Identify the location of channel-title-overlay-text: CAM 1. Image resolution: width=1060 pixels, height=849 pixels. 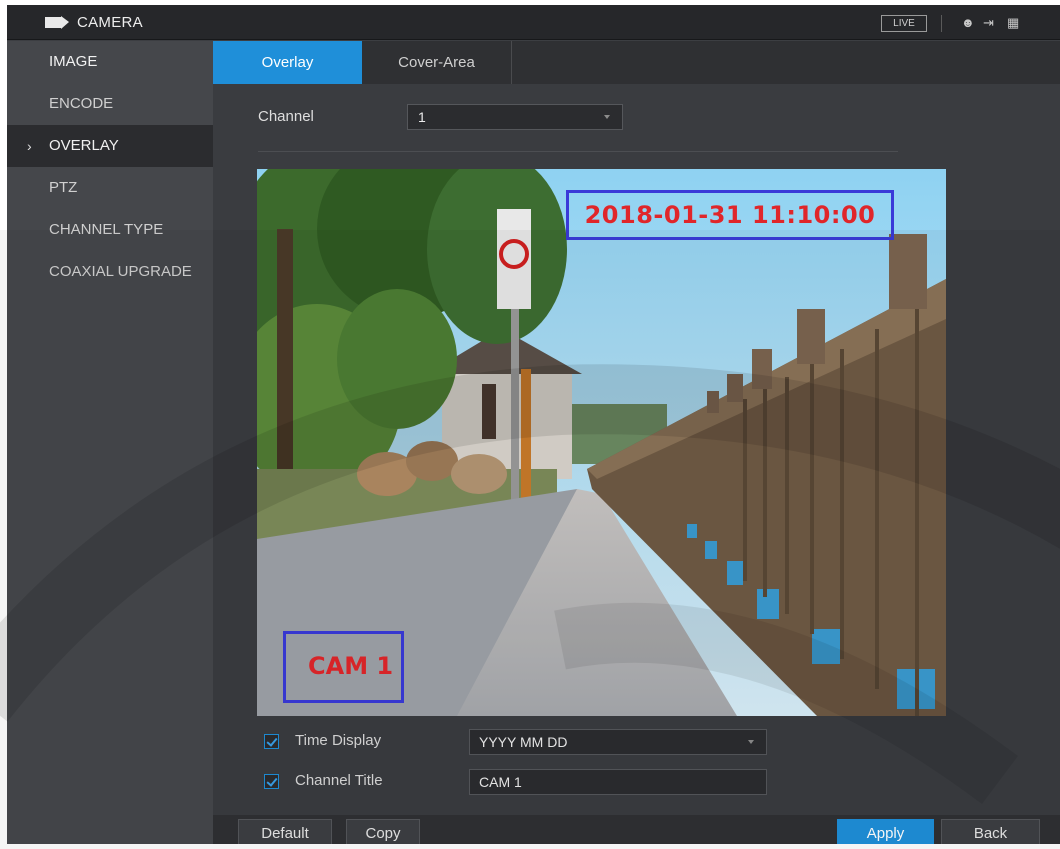
(351, 666).